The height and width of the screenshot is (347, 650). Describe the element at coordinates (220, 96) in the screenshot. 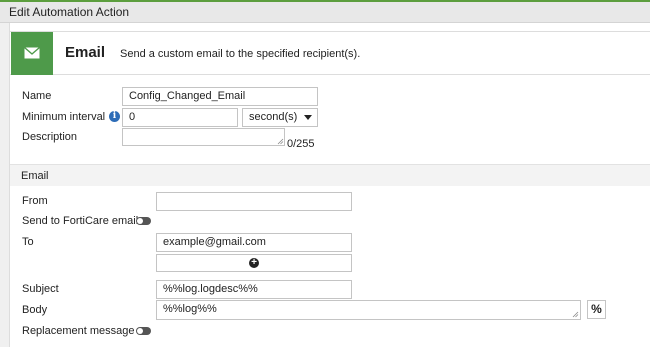

I see `name-input: Config_Changed_Email` at that location.